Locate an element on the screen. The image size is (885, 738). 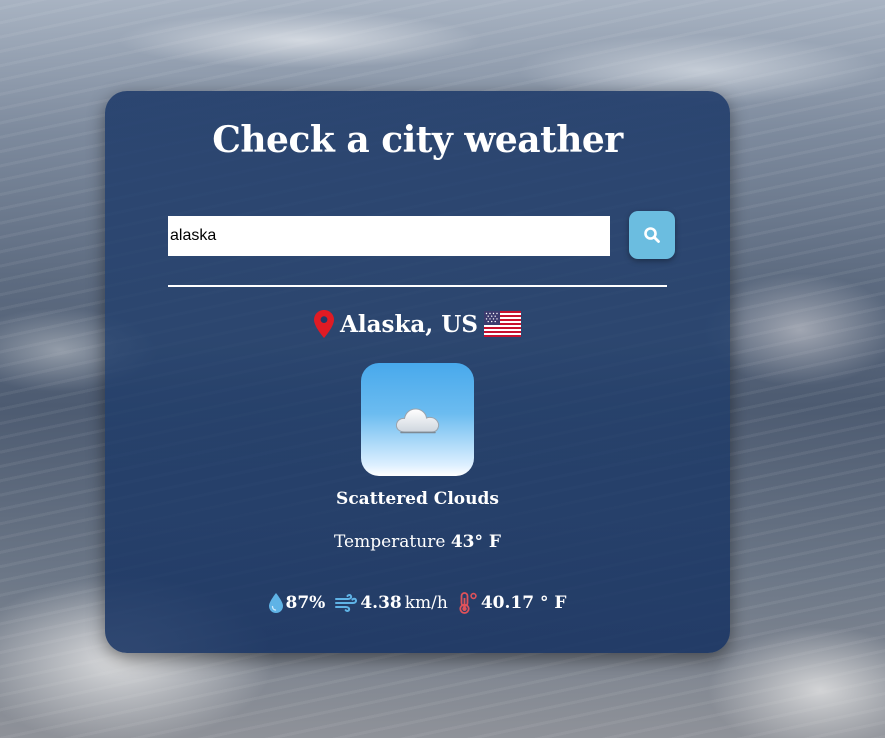
weather-description: Scattered Clouds is located at coordinates (417, 499).